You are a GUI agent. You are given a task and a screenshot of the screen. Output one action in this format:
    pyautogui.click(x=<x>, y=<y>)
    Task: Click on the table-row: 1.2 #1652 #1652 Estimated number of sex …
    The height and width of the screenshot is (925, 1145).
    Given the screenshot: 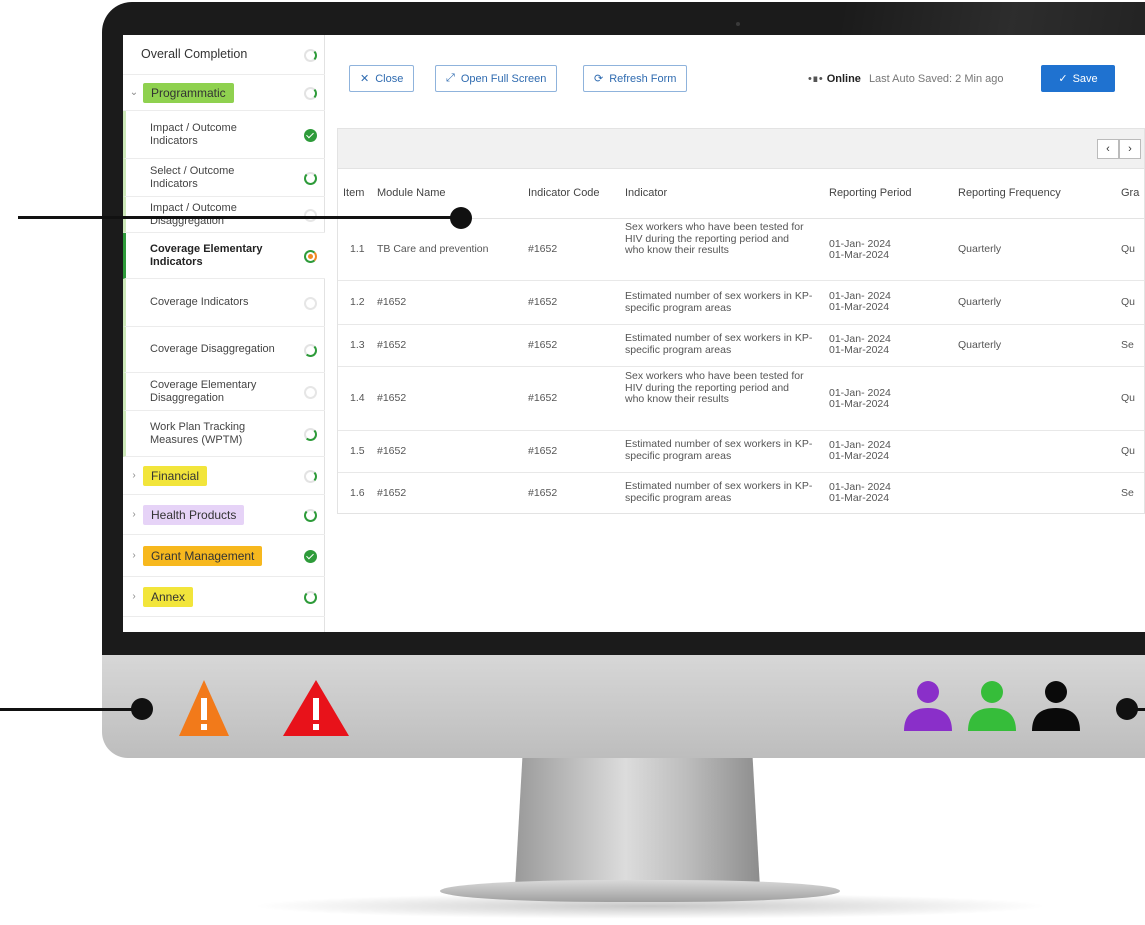 What is the action you would take?
    pyautogui.click(x=741, y=303)
    